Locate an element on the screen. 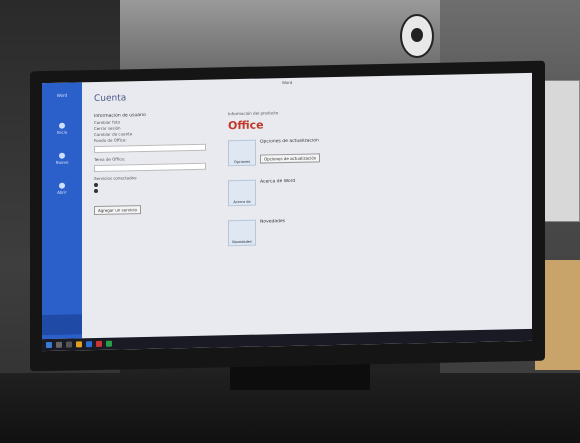 The image size is (580, 443). product-tile: Novedades Novedades is located at coordinates (358, 235).